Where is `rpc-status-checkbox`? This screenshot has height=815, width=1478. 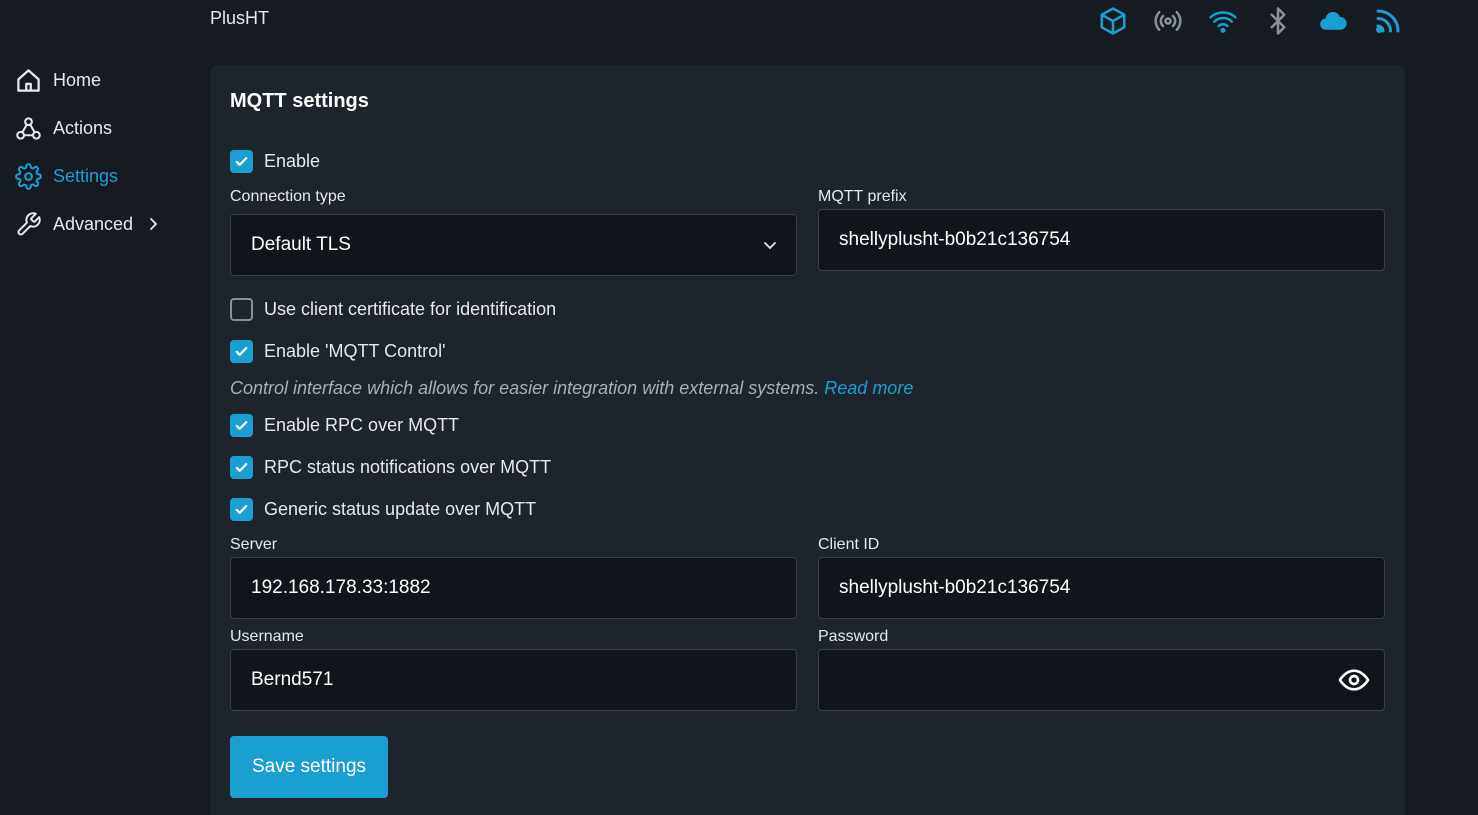 rpc-status-checkbox is located at coordinates (241, 467).